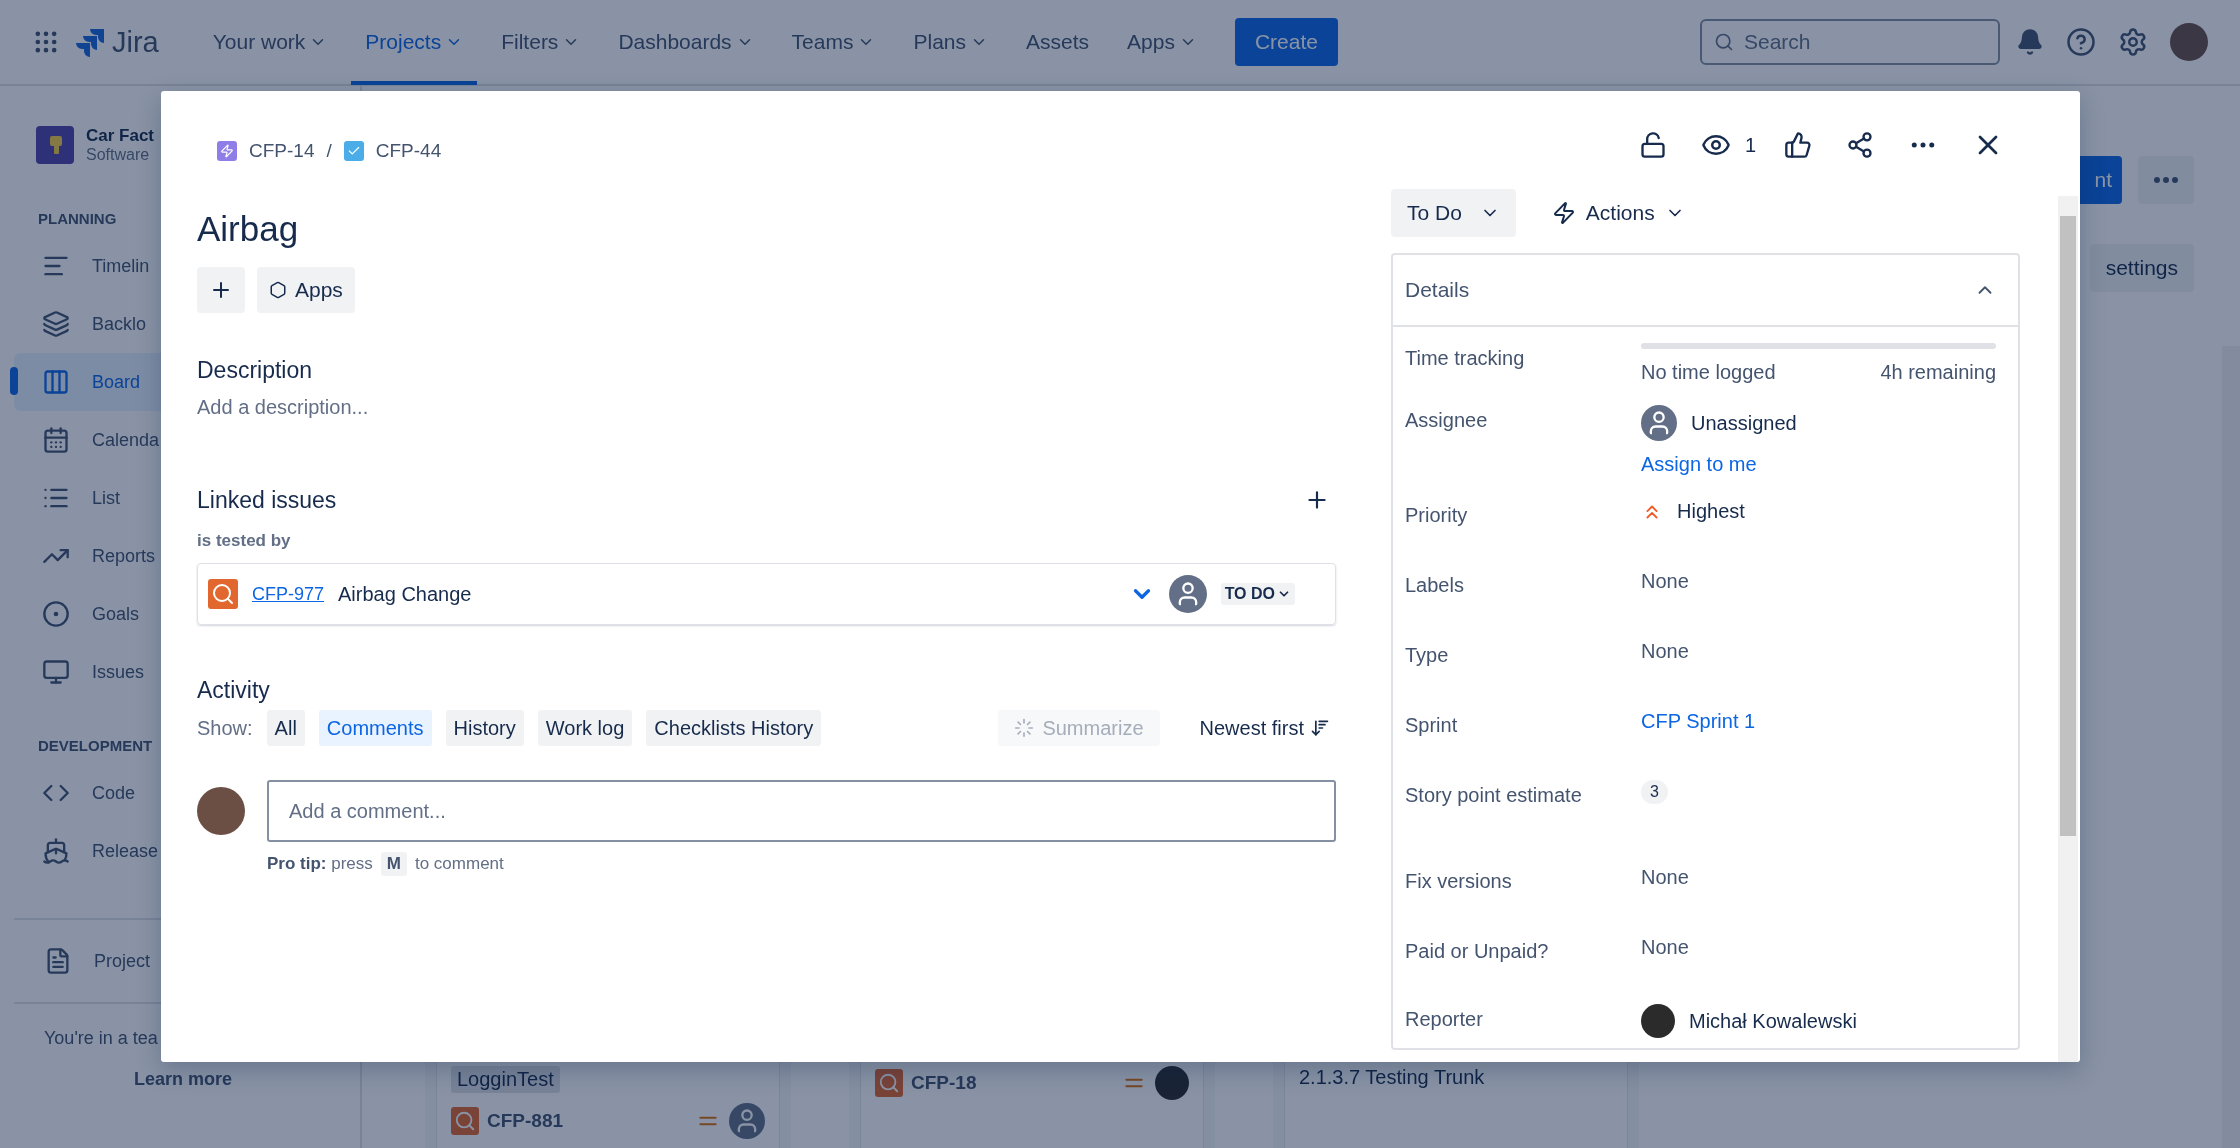 The width and height of the screenshot is (2240, 1148). What do you see at coordinates (1773, 1021) in the screenshot?
I see `field-value: Michał Kowalewski` at bounding box center [1773, 1021].